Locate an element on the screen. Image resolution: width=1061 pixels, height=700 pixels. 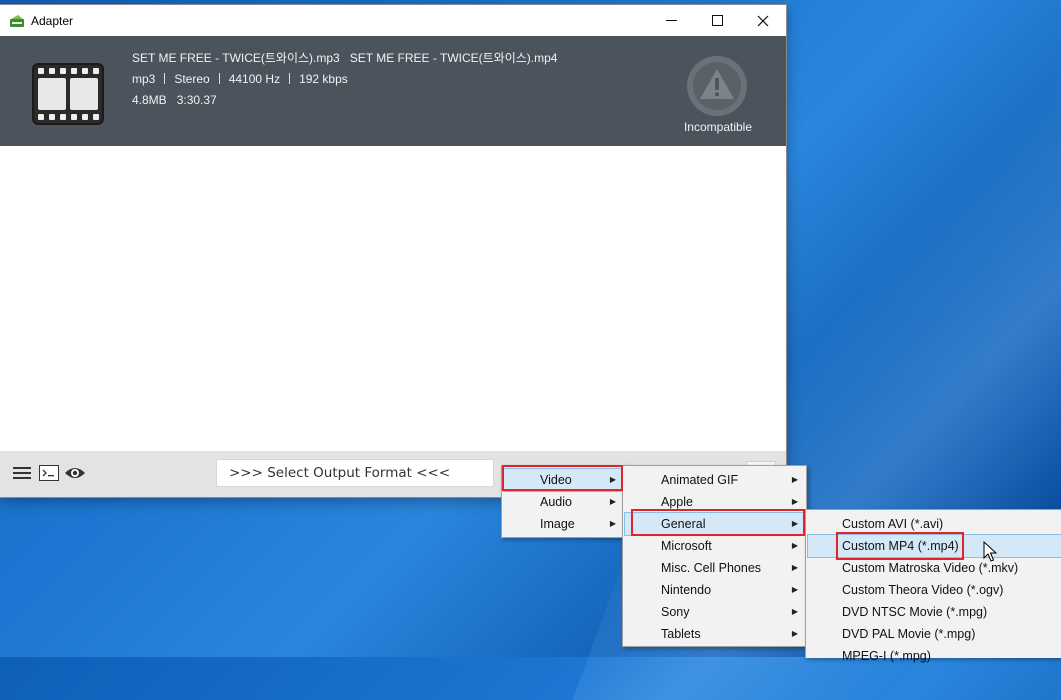
bitrate: 192 kbps is located at coordinates (323, 79).